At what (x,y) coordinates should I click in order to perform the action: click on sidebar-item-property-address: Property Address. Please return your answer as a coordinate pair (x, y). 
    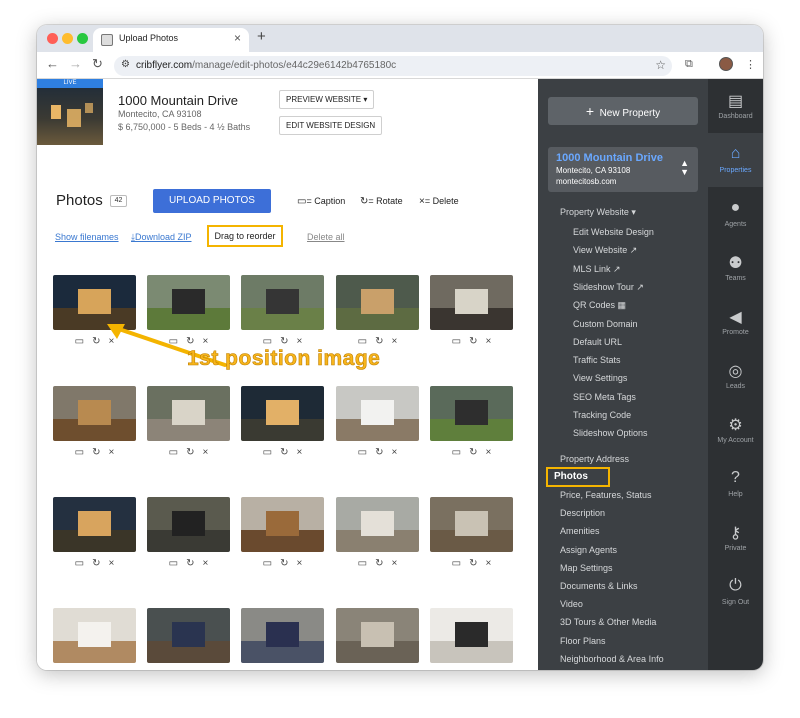
    Looking at the image, I should click on (594, 459).